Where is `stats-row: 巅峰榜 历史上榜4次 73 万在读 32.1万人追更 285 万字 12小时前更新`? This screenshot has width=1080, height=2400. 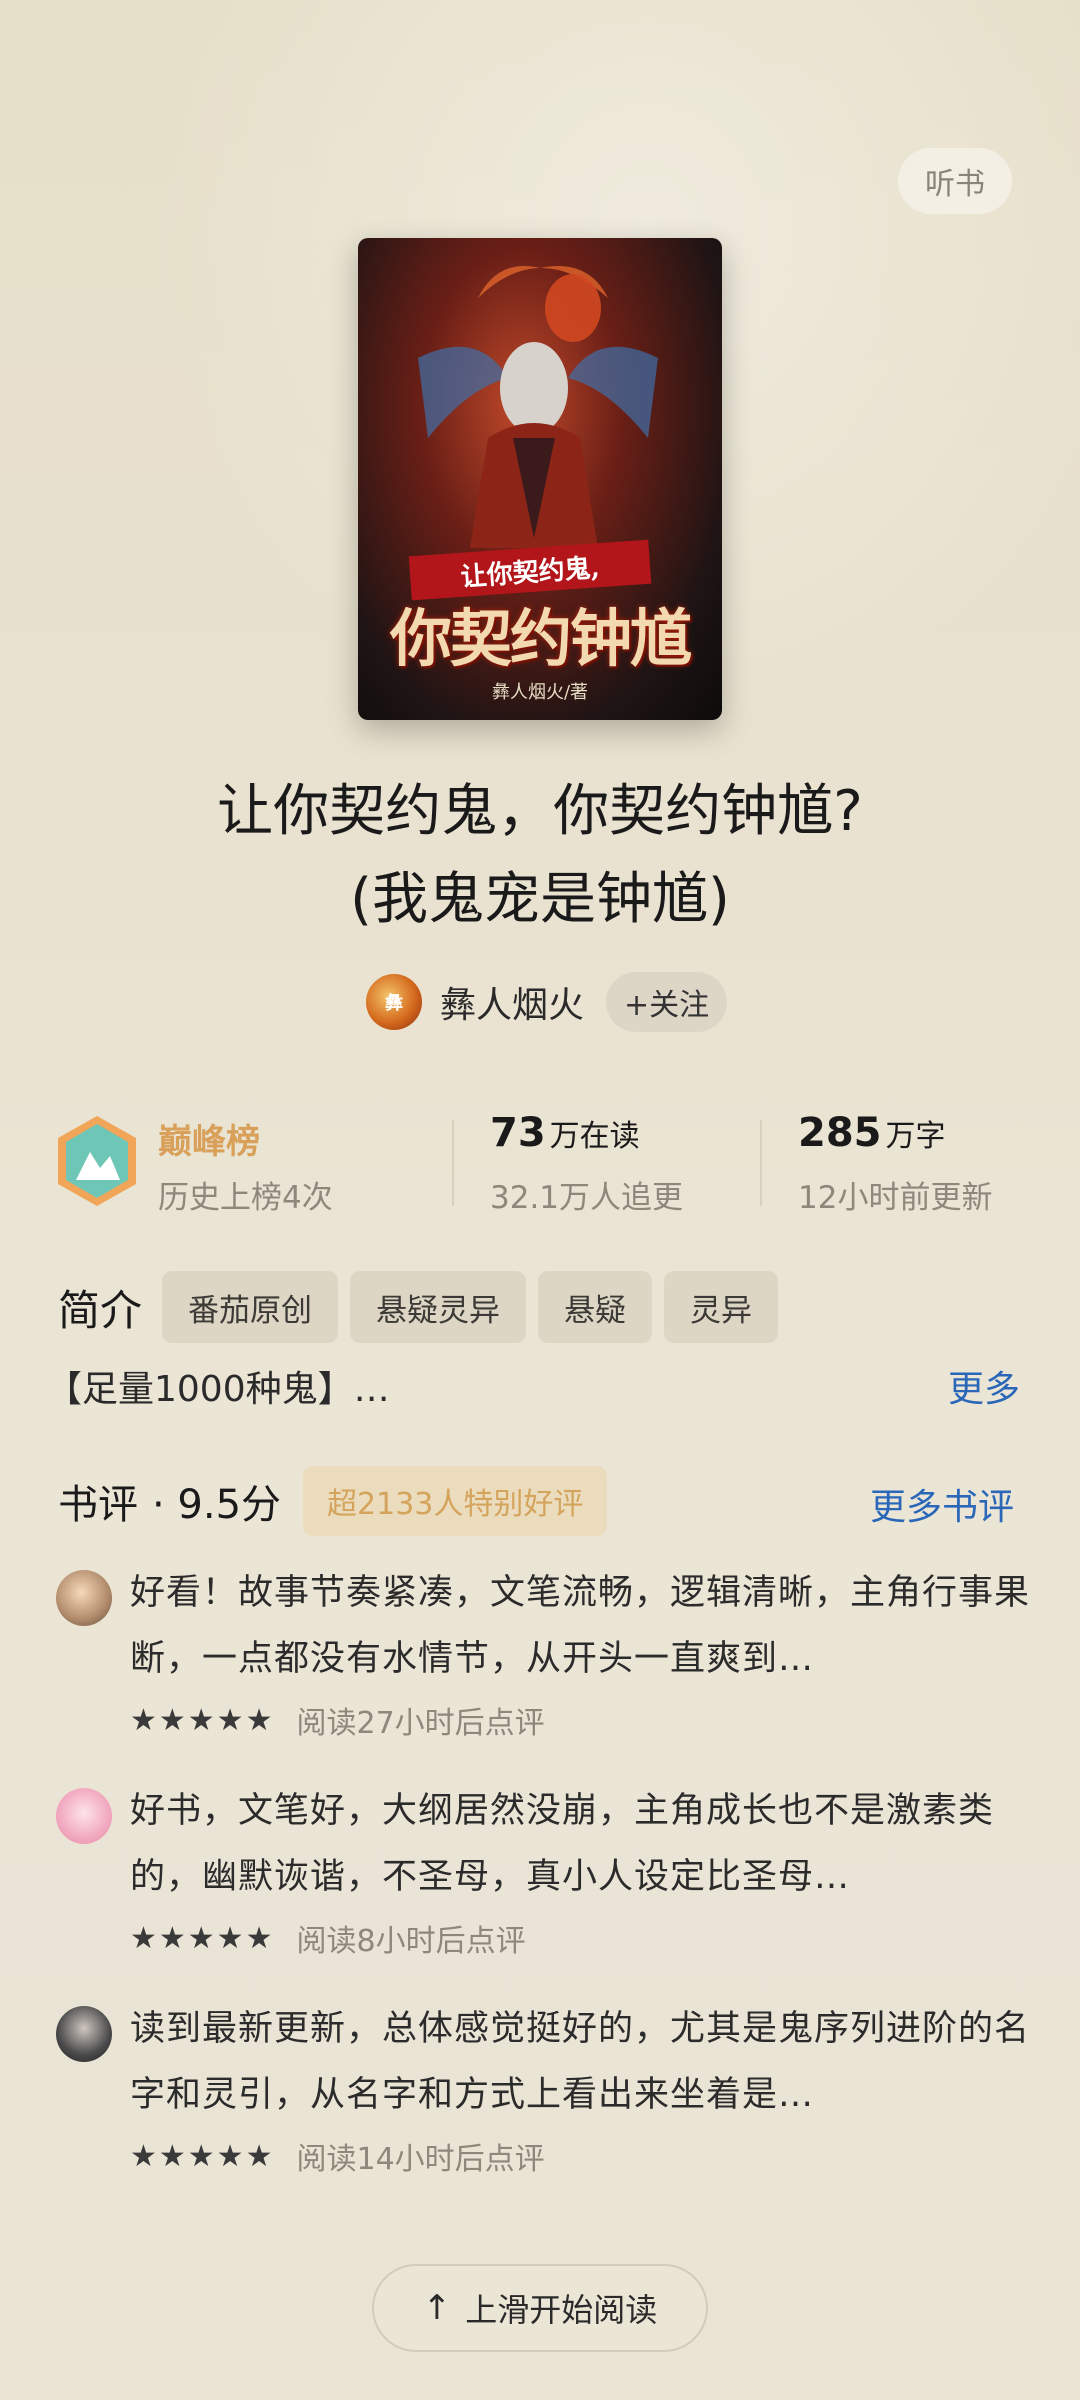
stats-row: 巅峰榜 历史上榜4次 73 万在读 32.1万人追更 285 万字 12小时前更新 is located at coordinates (540, 1166).